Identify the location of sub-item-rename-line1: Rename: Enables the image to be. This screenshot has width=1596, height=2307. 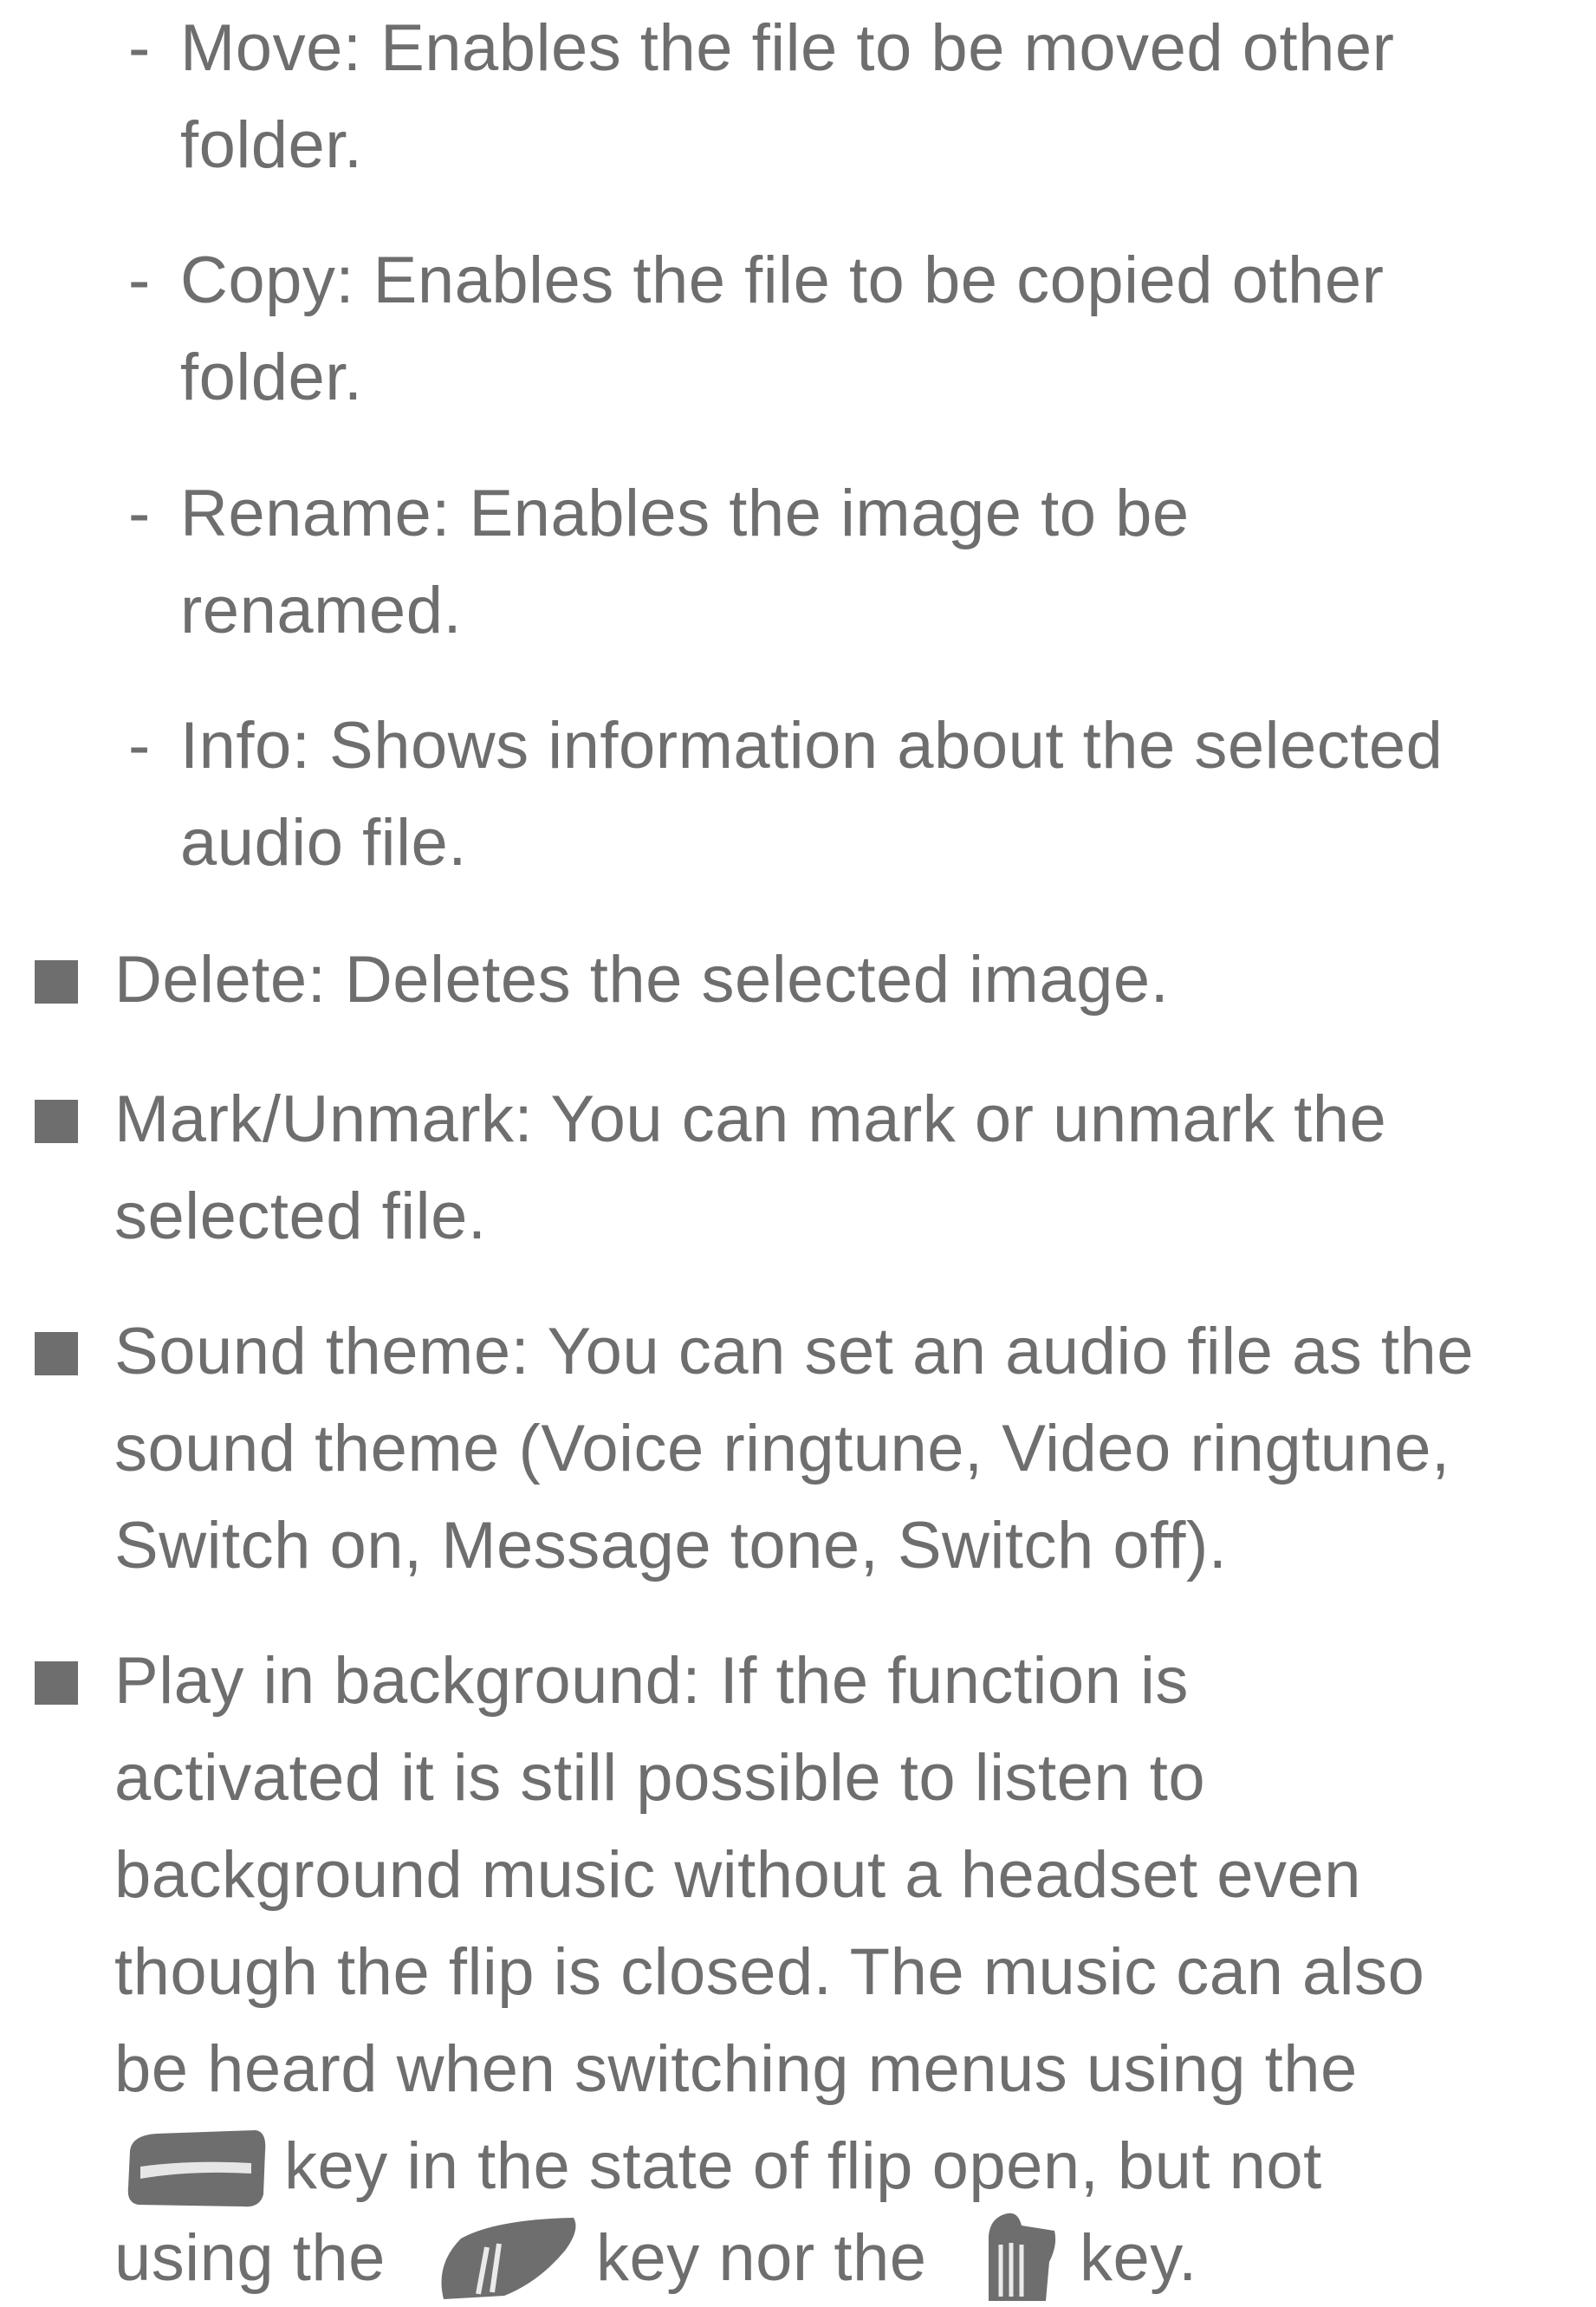
(685, 514).